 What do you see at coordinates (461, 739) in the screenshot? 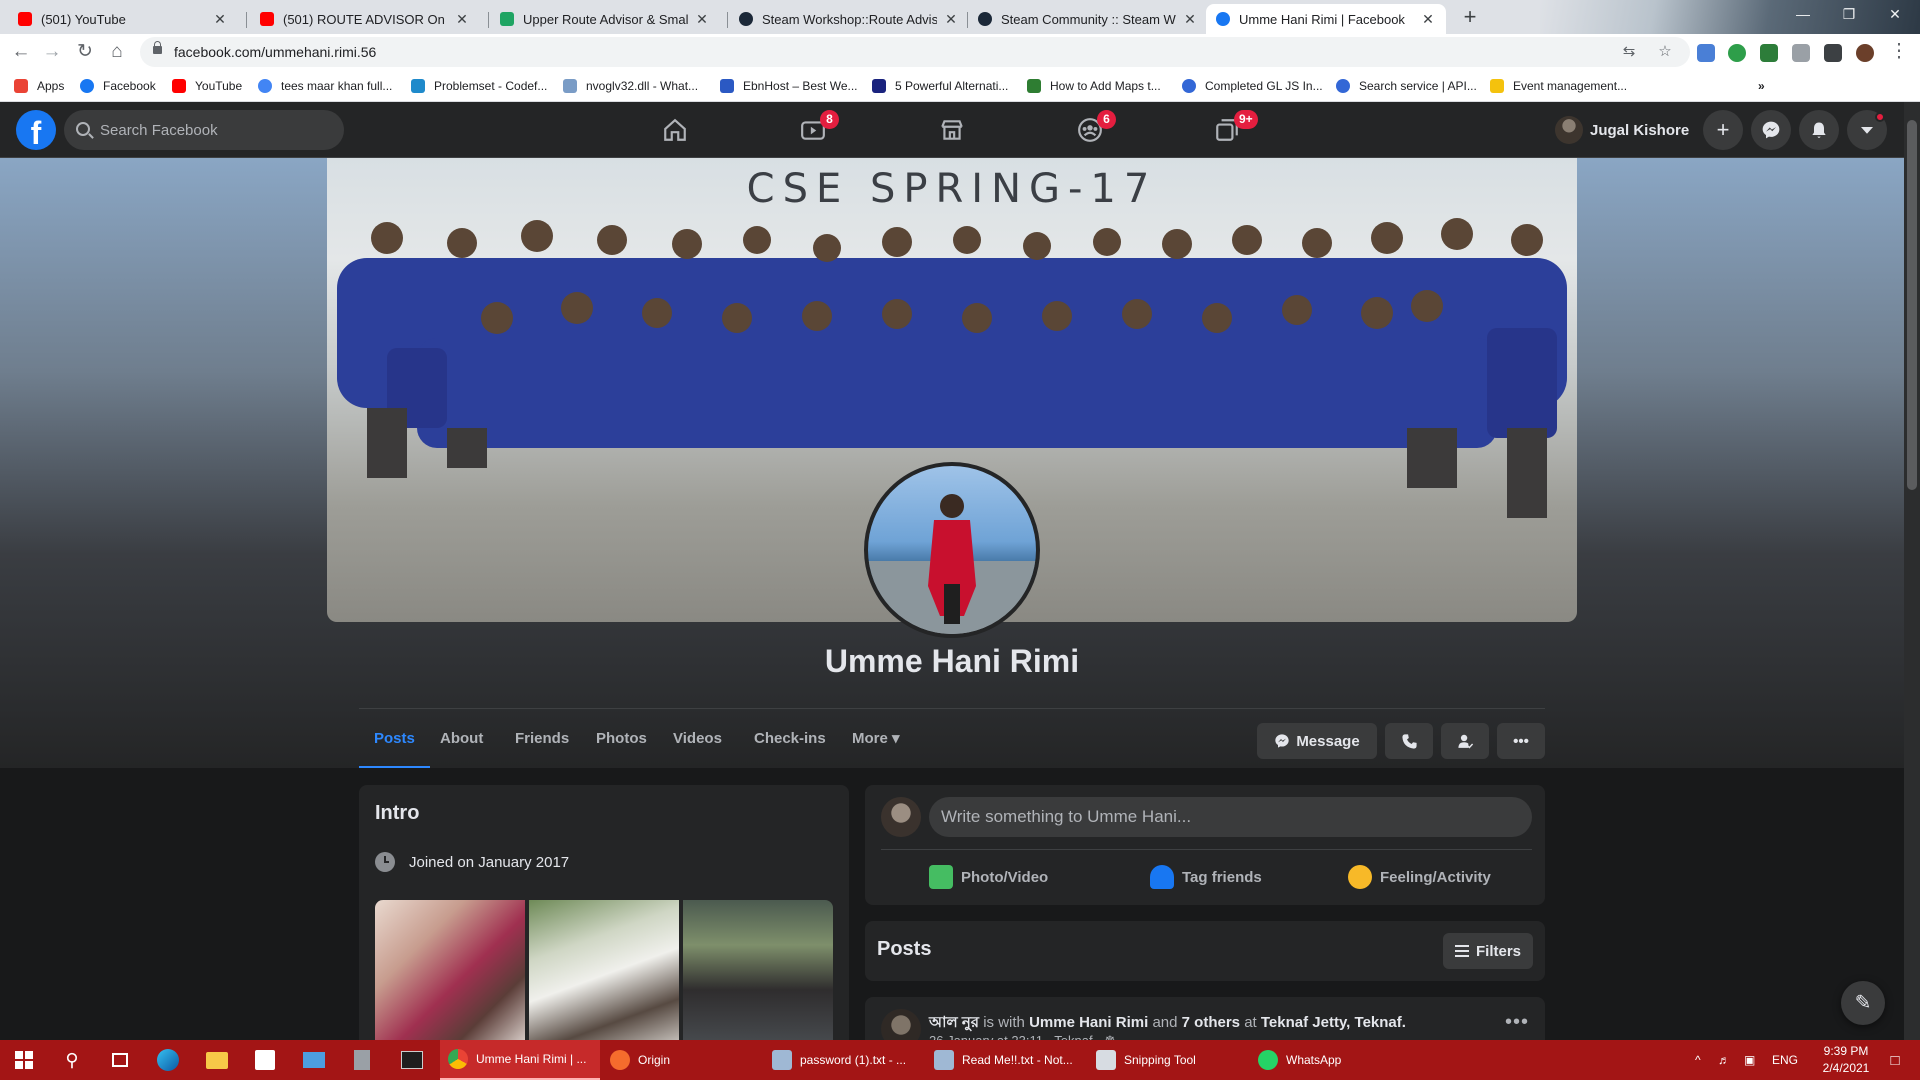
I see `tab-about: About` at bounding box center [461, 739].